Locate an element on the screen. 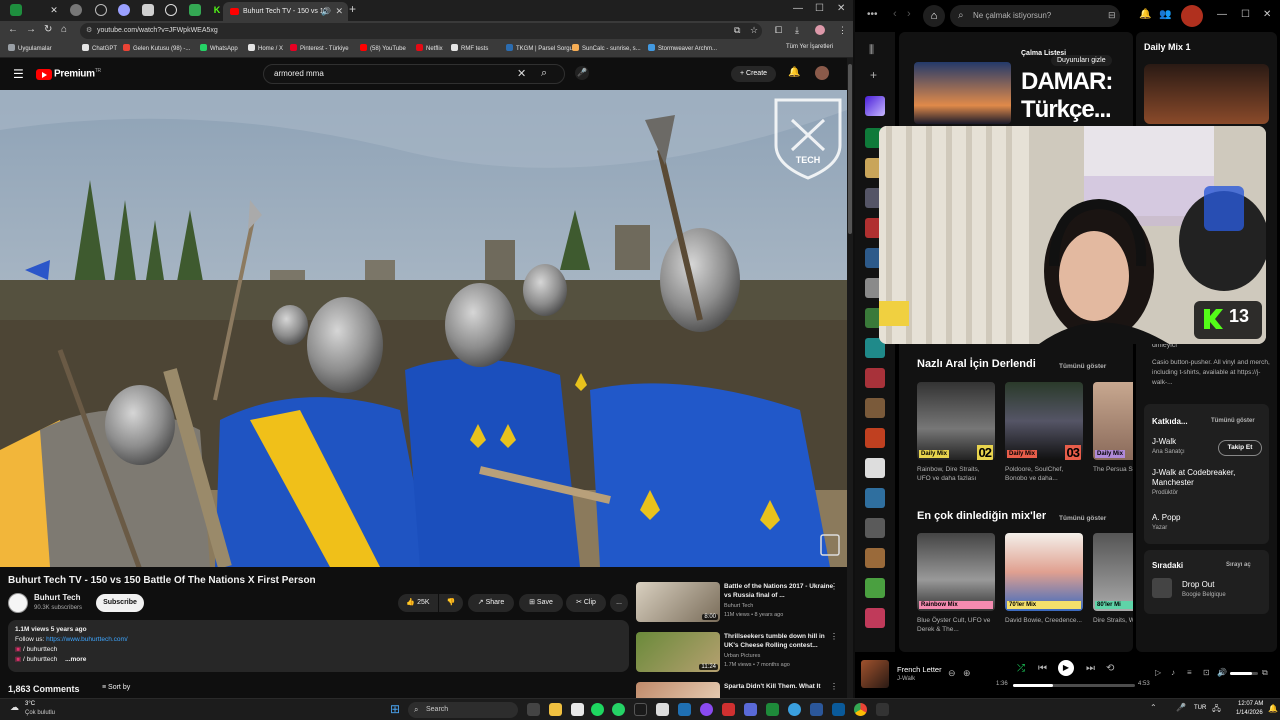  queue-track-artist: Boogie Belgique is located at coordinates (1204, 595).